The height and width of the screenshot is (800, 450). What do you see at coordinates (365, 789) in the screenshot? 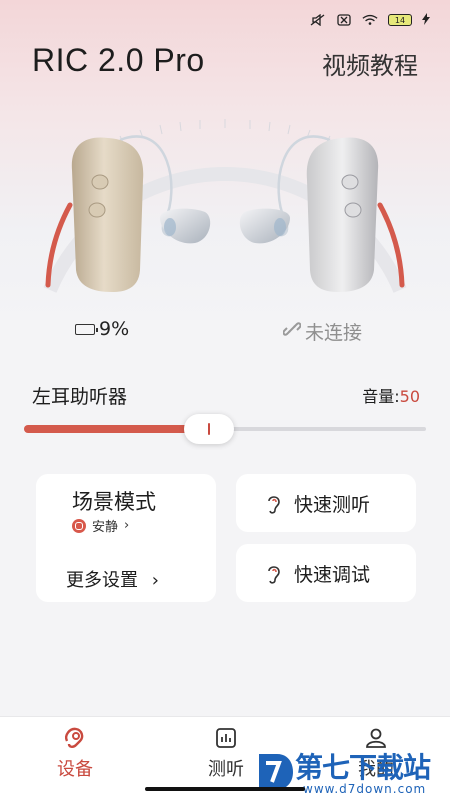
I see `watermark-url: www.d7down.com` at bounding box center [365, 789].